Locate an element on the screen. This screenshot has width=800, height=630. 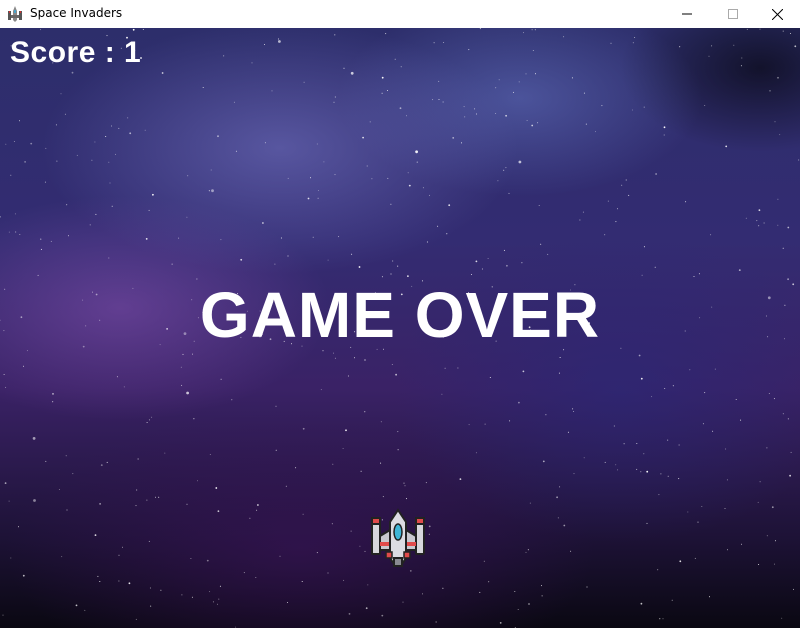
game-over-message: GAME OVER is located at coordinates (400, 315).